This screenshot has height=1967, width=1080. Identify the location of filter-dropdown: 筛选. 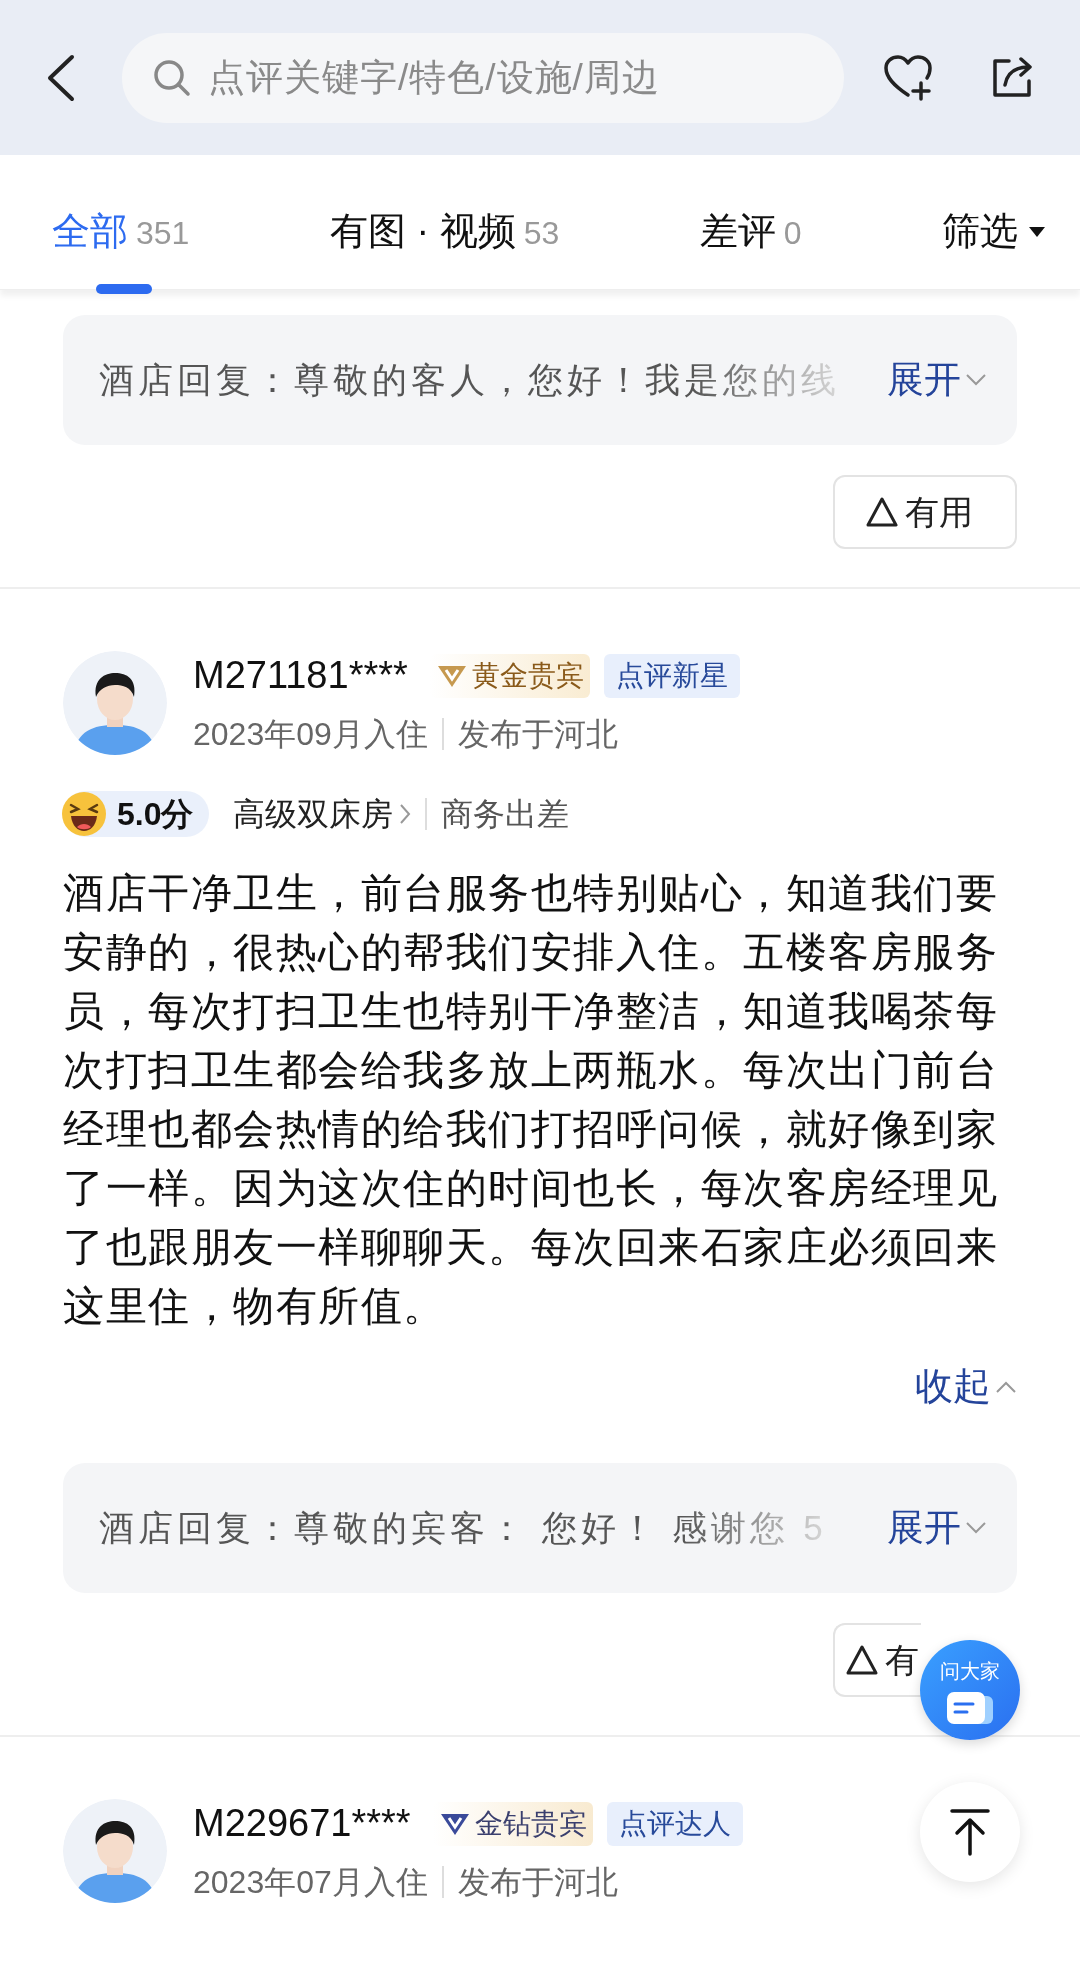
(993, 231).